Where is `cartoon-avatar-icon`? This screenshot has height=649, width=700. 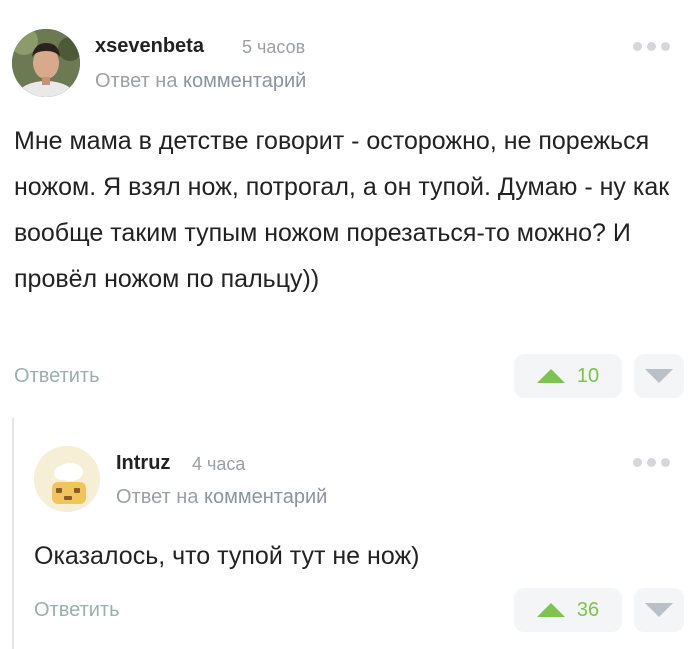 cartoon-avatar-icon is located at coordinates (67, 479).